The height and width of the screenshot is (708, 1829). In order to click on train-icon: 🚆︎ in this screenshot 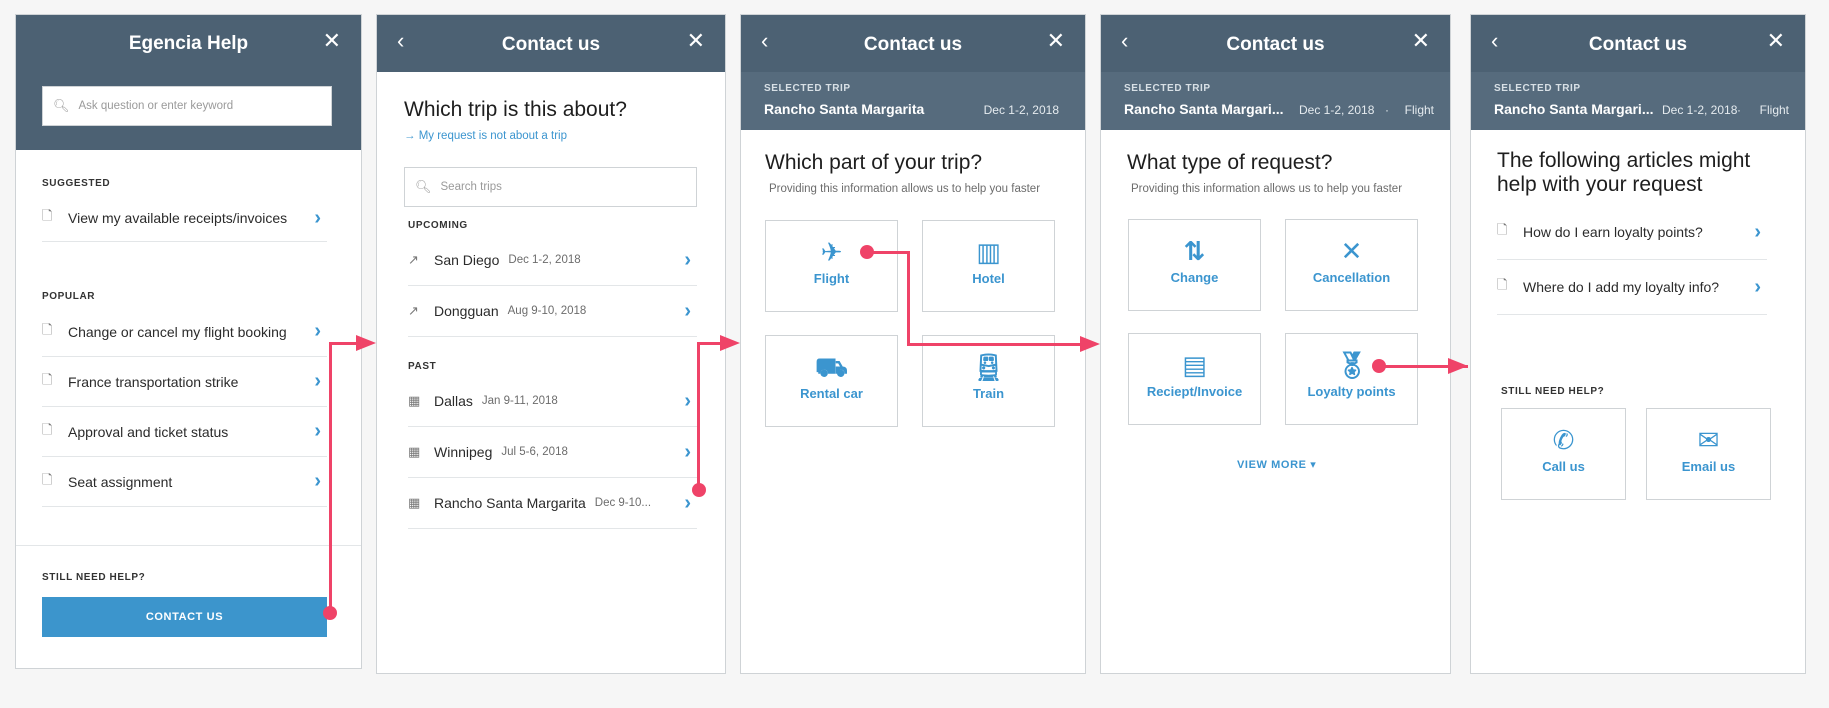, I will do `click(988, 367)`.